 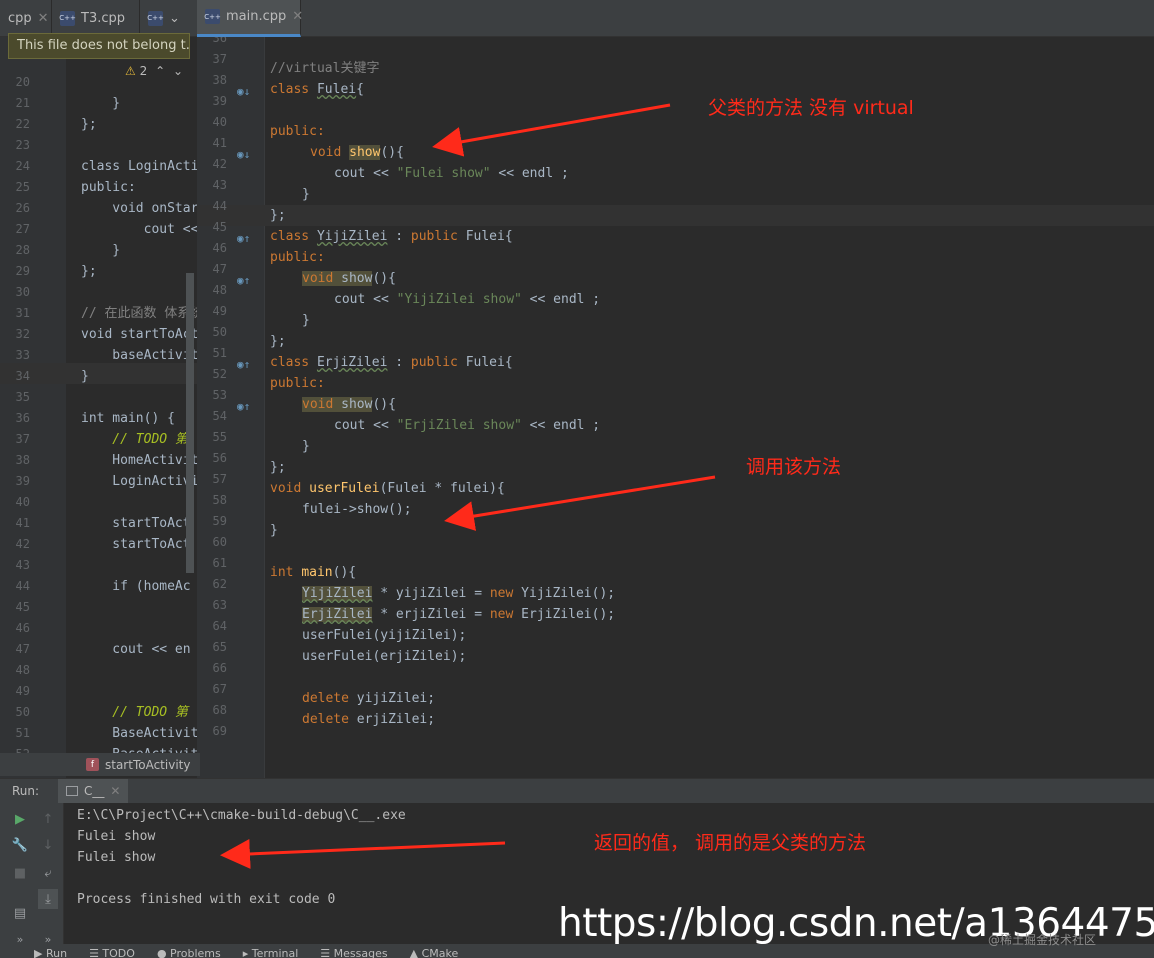 I want to click on annotation-no-virtual: 父类的方法 没有 virtual, so click(x=811, y=108).